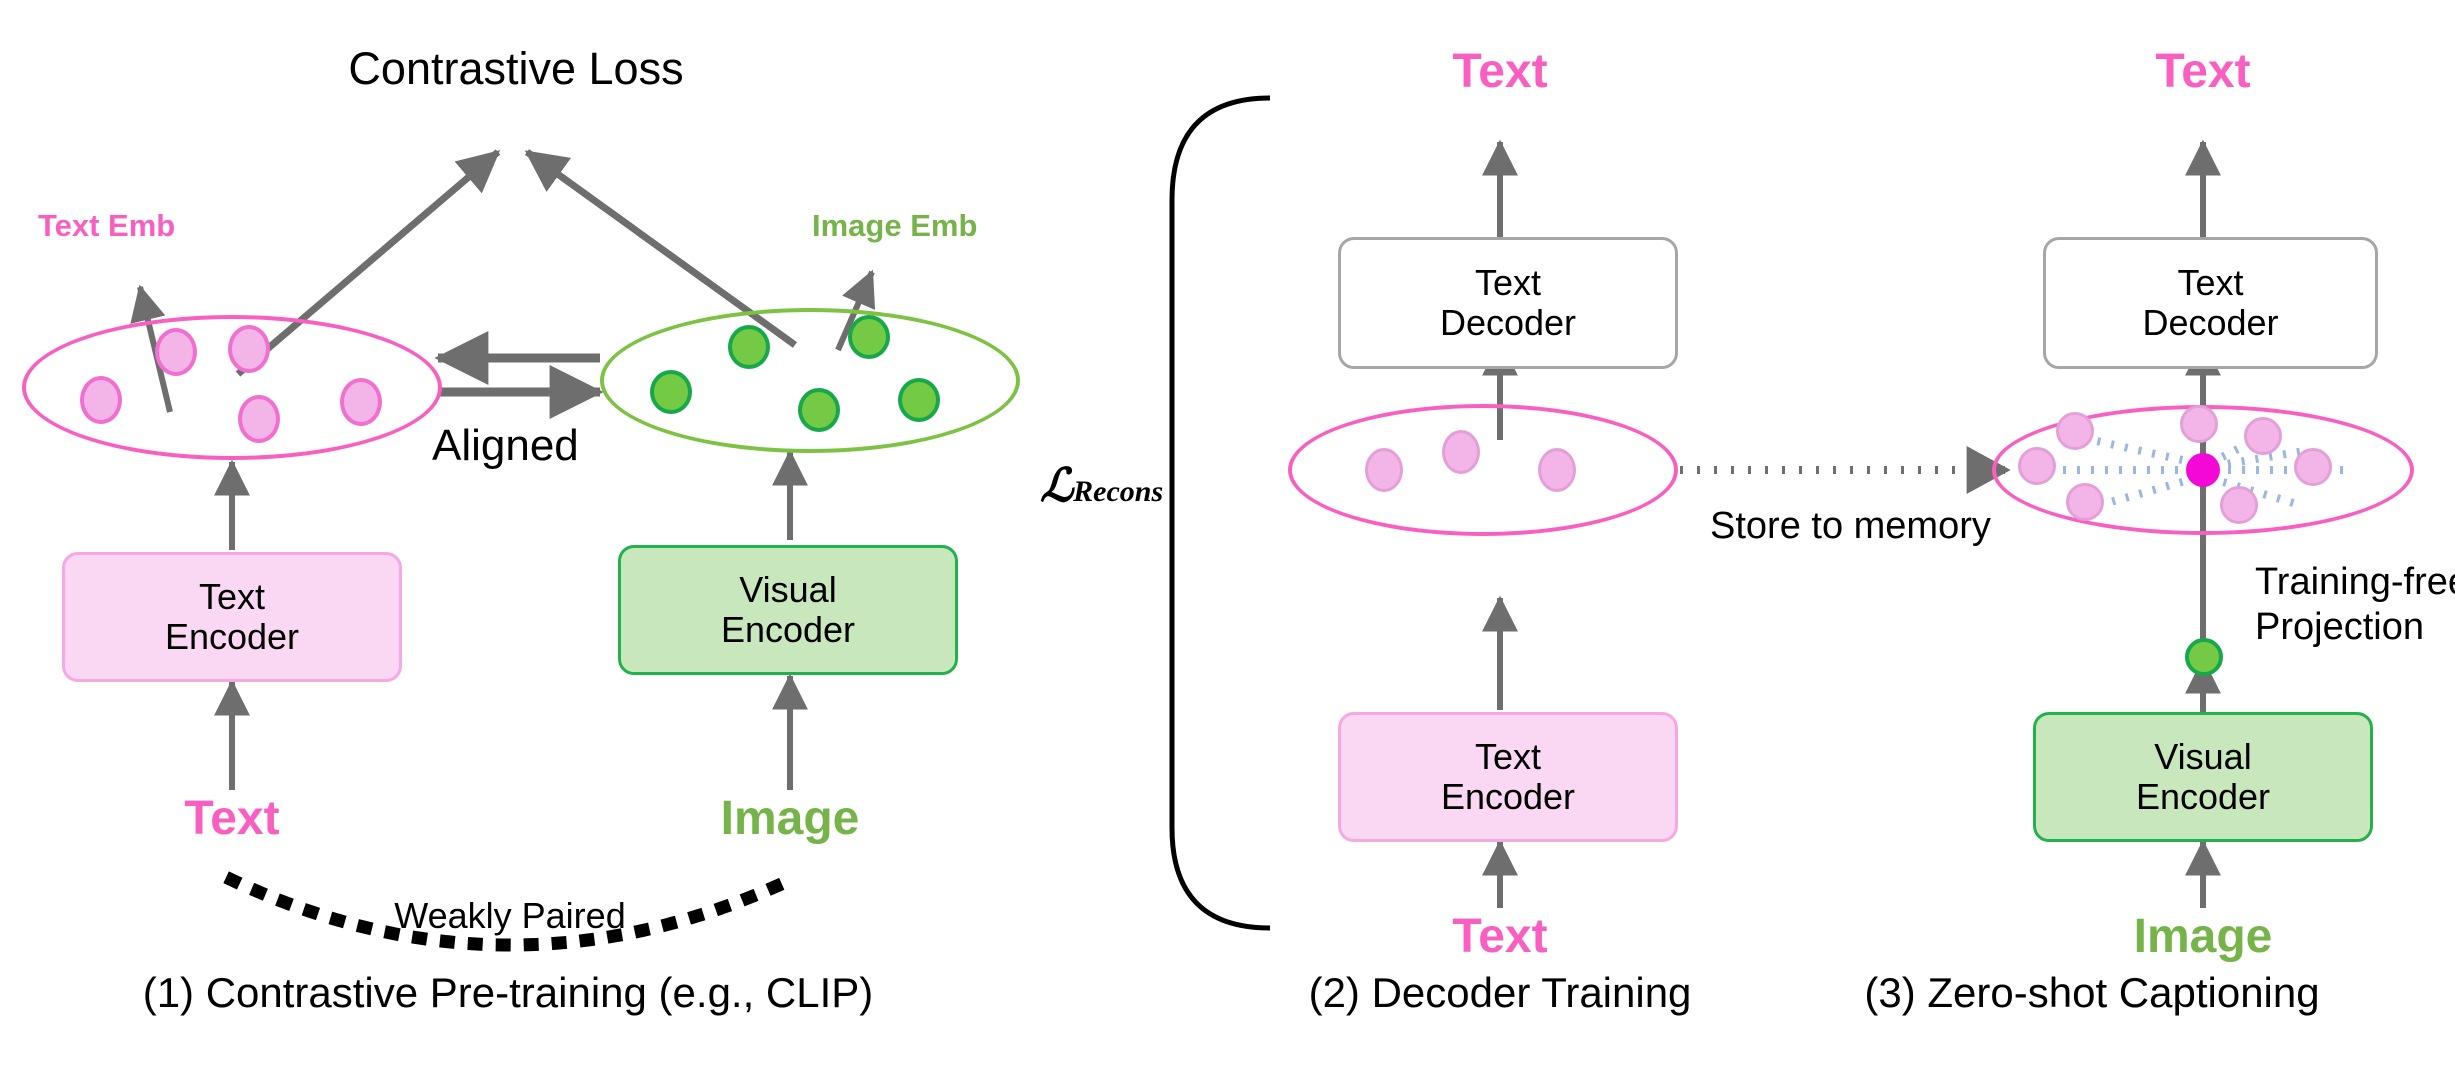 The image size is (2455, 1065). Describe the element at coordinates (1118, 491) in the screenshot. I see `loss-subscript: Recons` at that location.